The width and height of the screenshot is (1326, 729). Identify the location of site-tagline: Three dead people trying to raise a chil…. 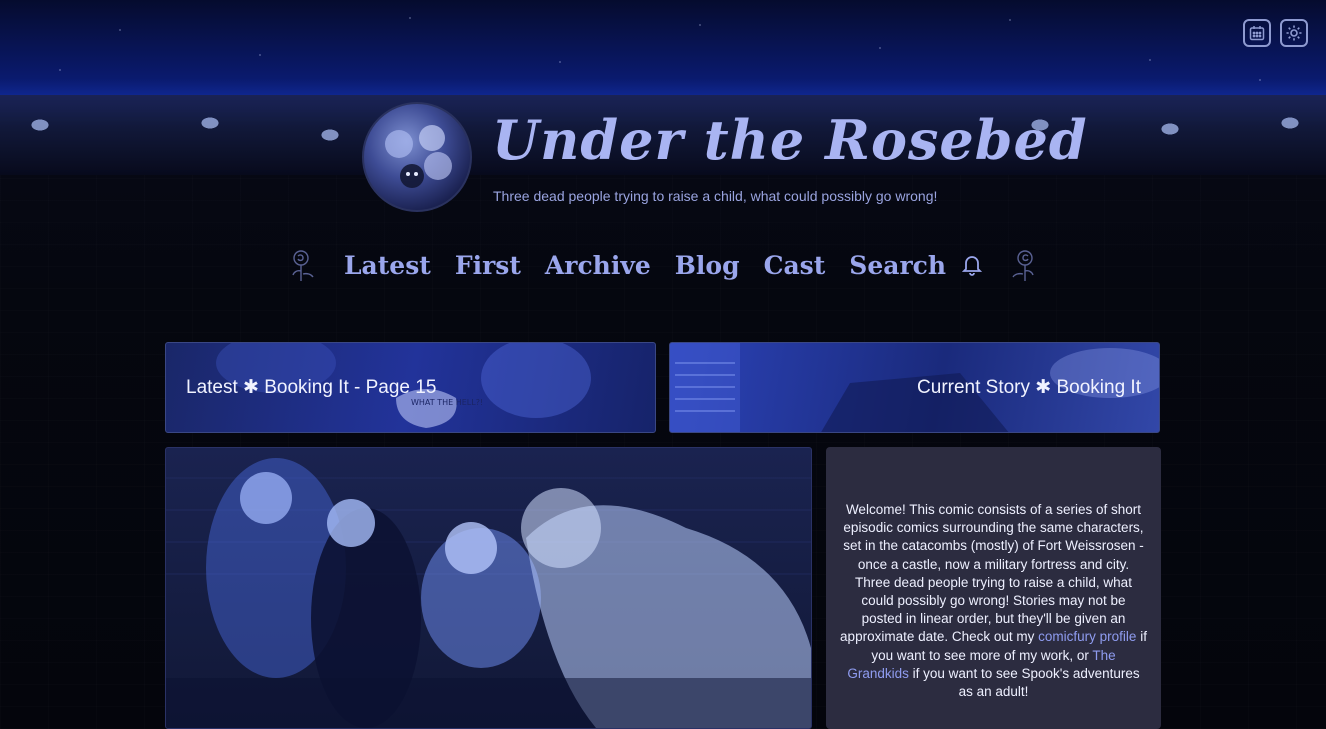
(715, 196).